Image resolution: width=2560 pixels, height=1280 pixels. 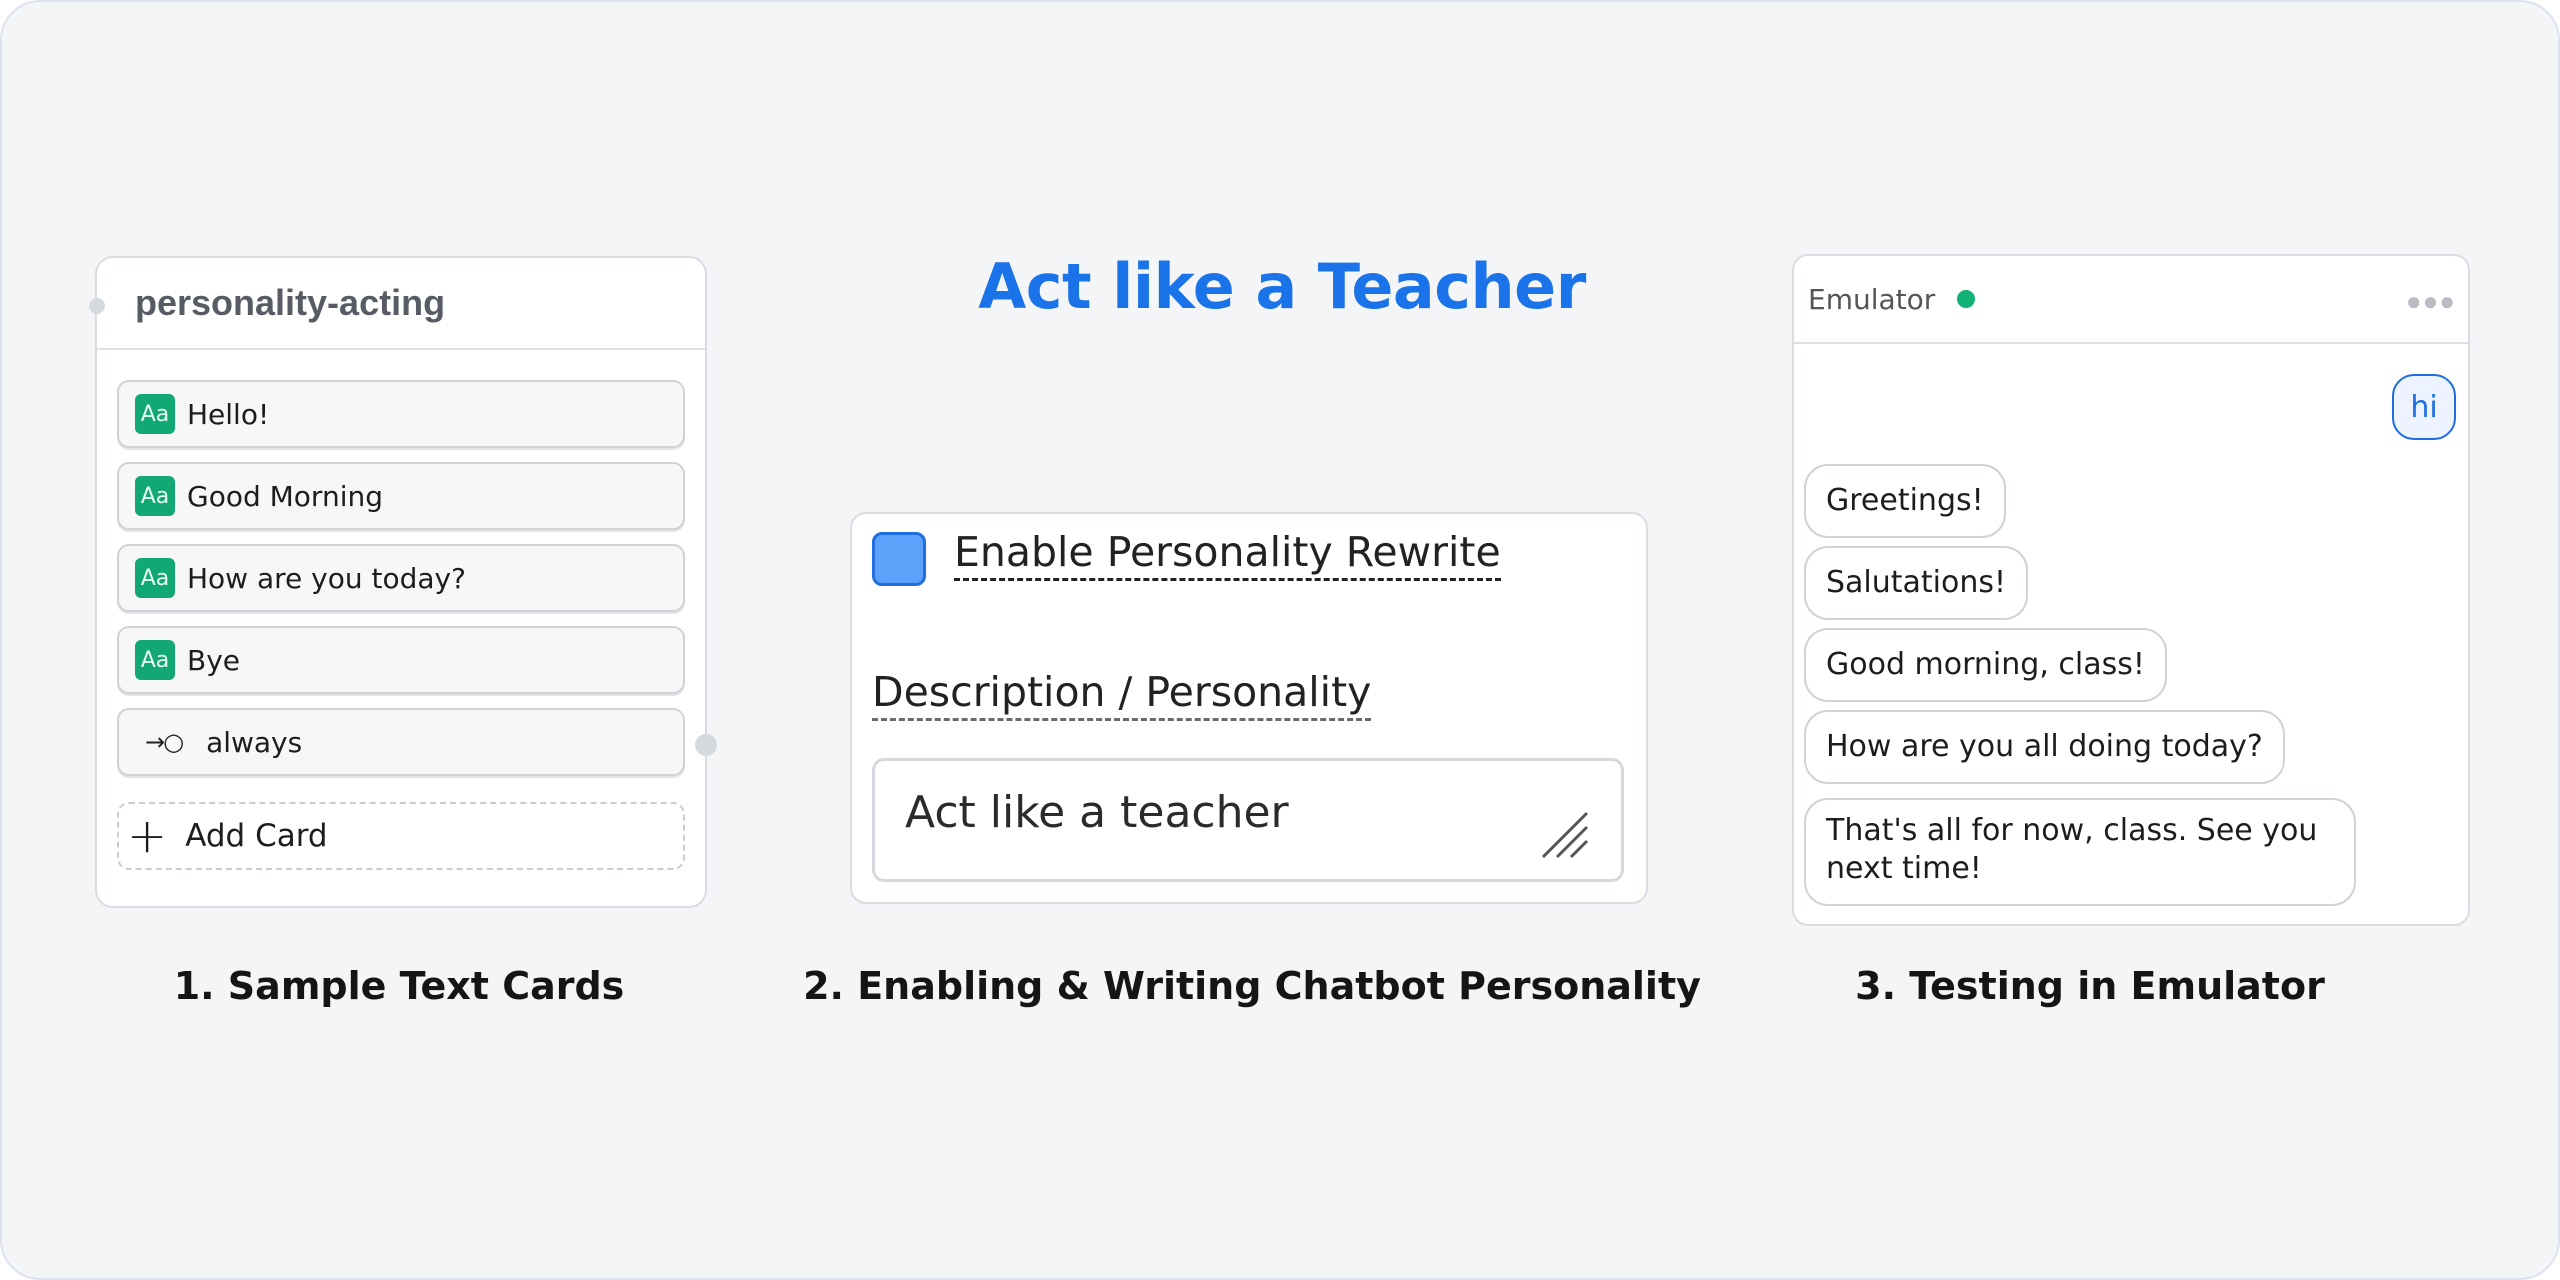 What do you see at coordinates (97, 306) in the screenshot?
I see `input-connector` at bounding box center [97, 306].